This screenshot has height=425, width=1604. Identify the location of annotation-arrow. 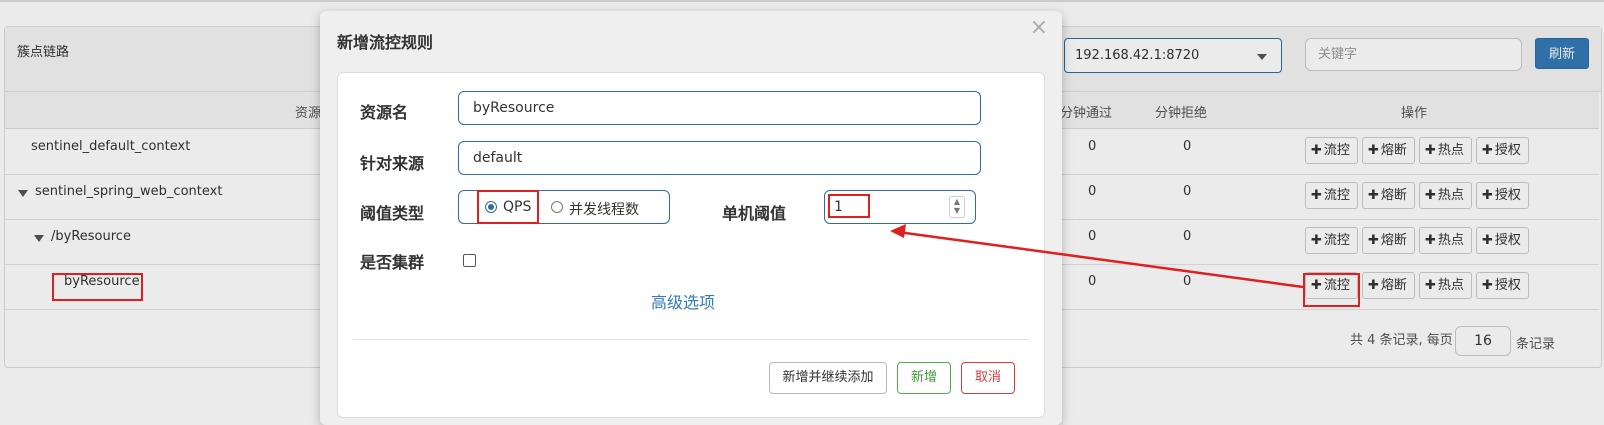
(1097, 256).